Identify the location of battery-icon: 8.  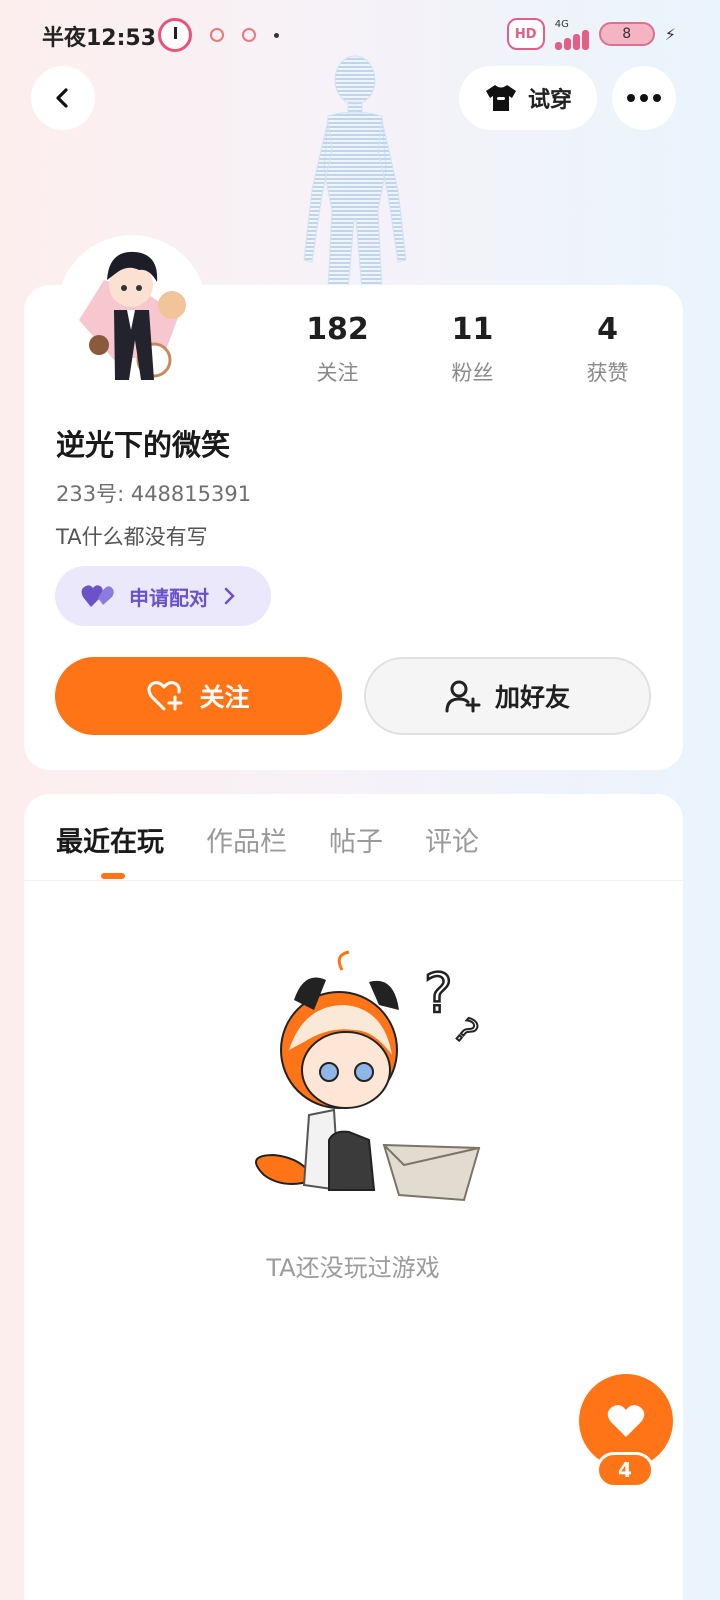
(626, 34).